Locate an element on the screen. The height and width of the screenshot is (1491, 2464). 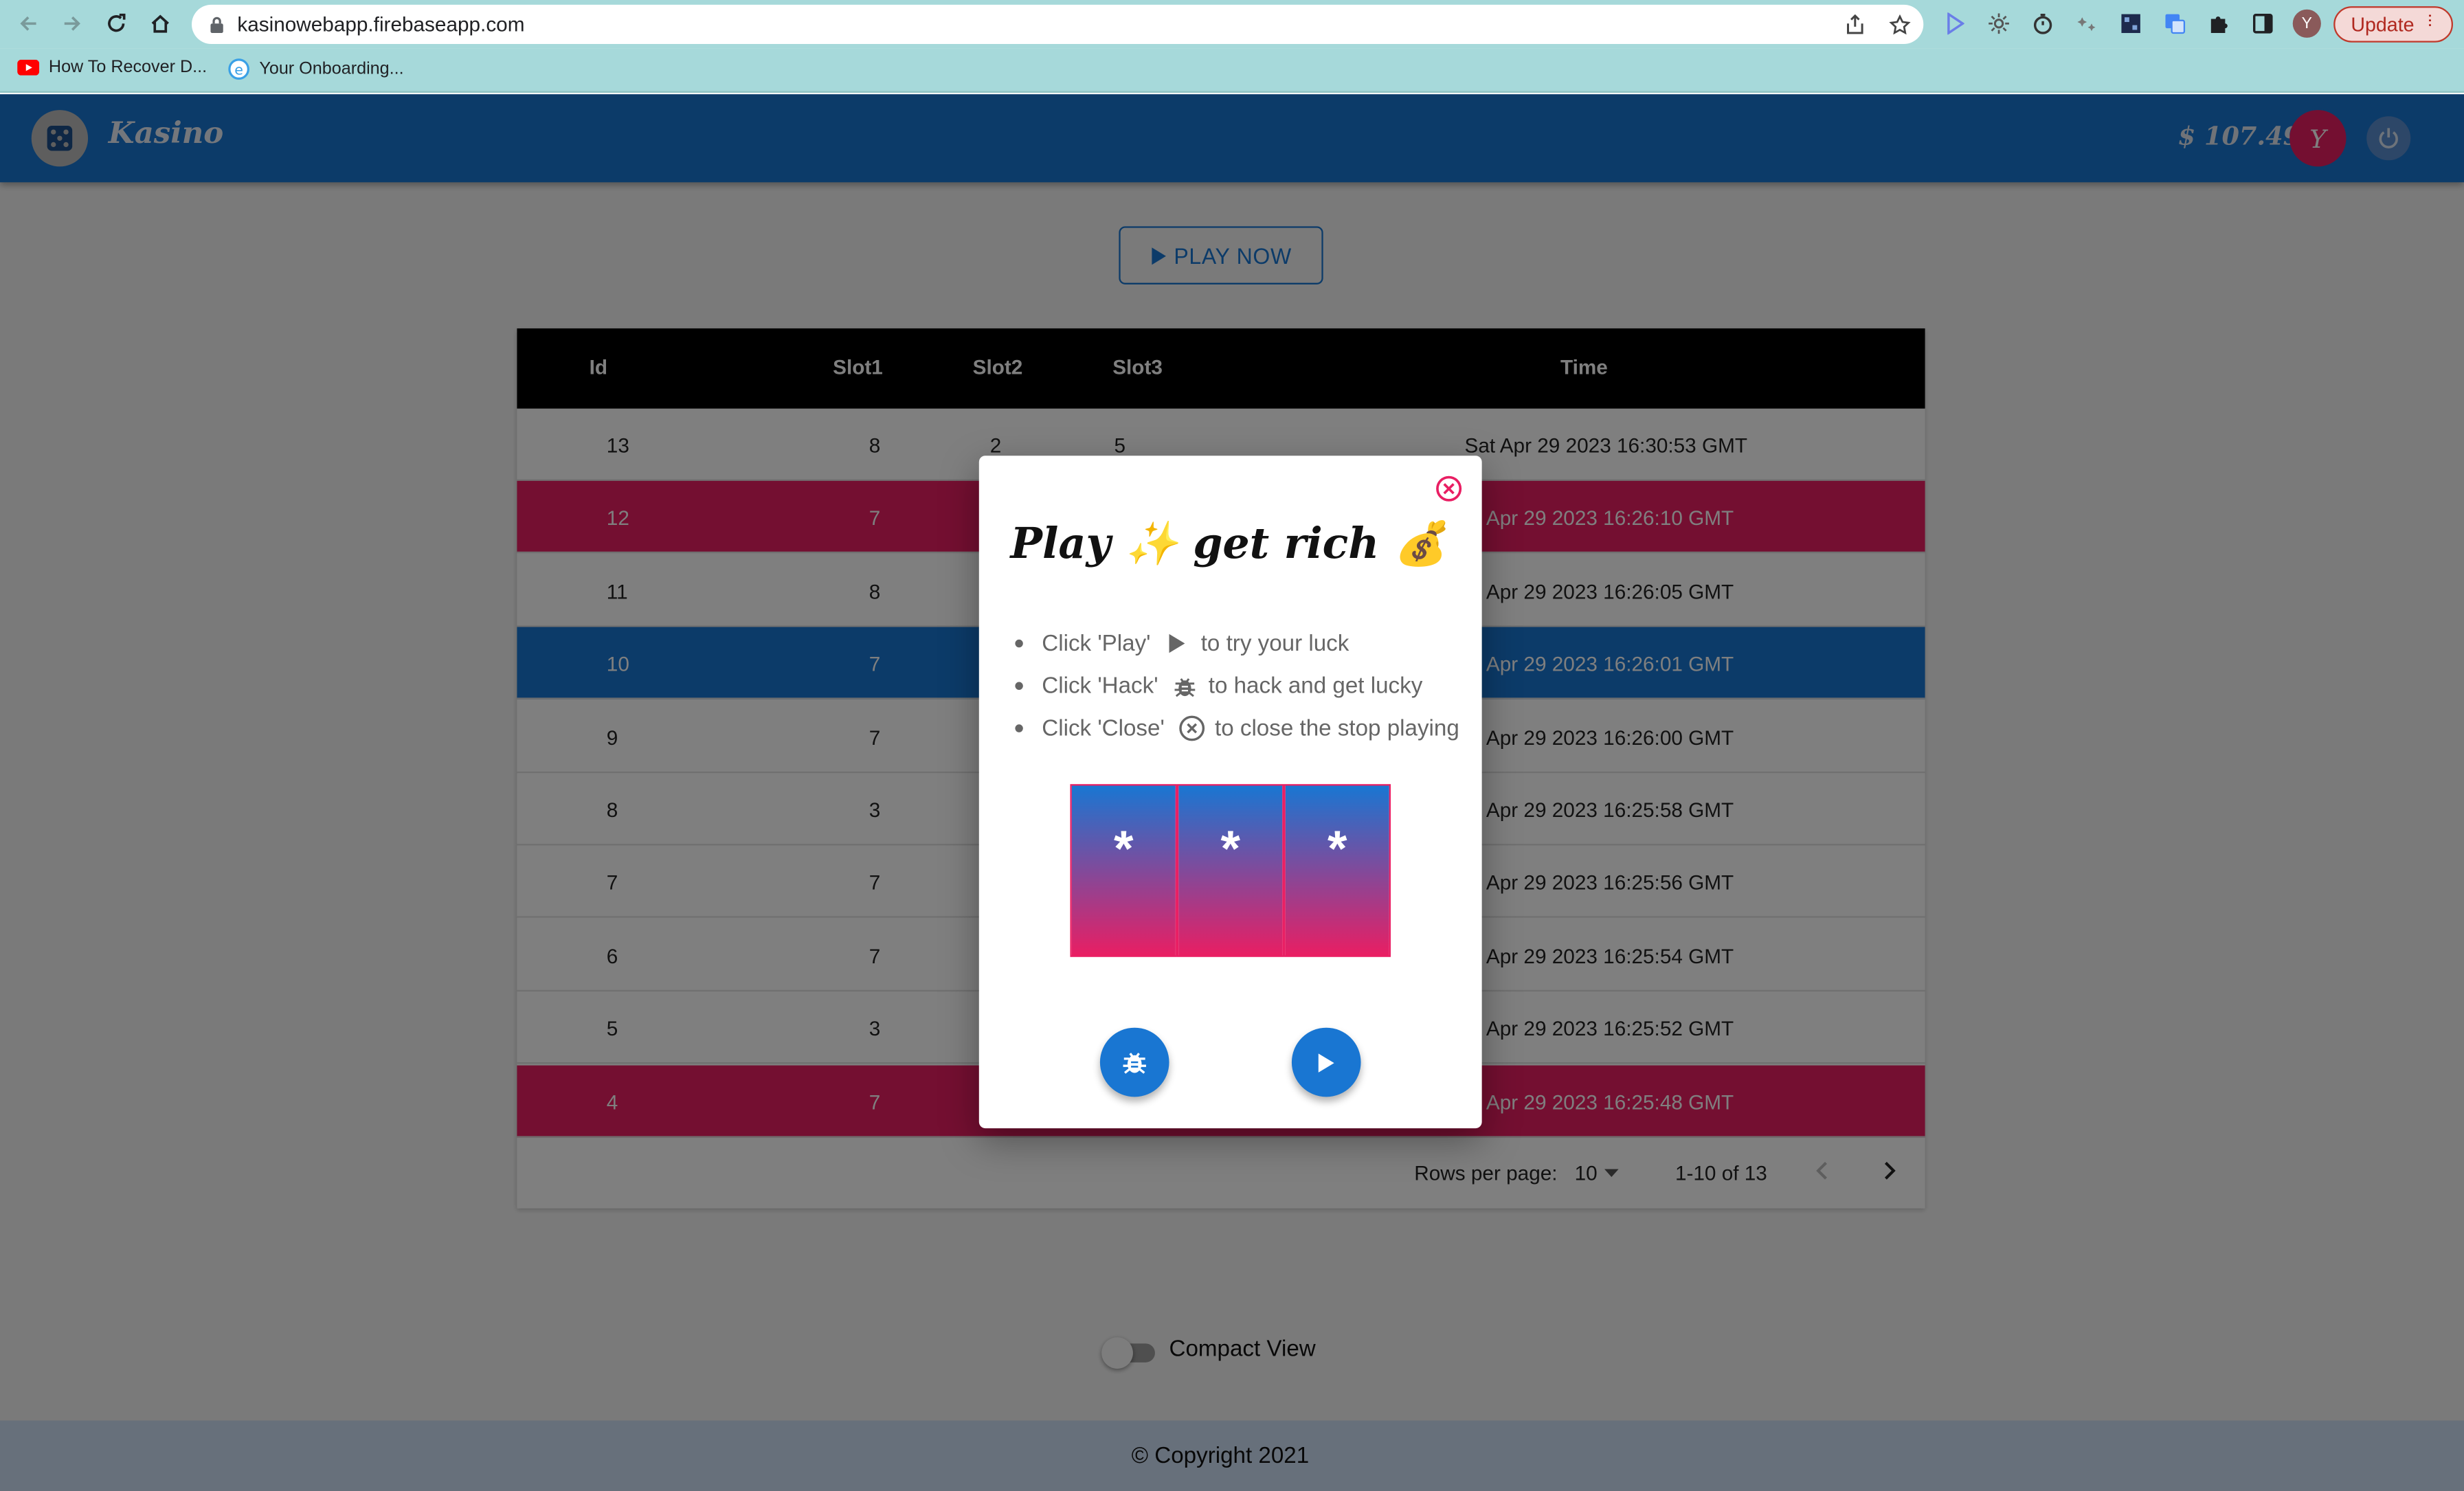
instruction-text: Click 'Play' is located at coordinates (1096, 643).